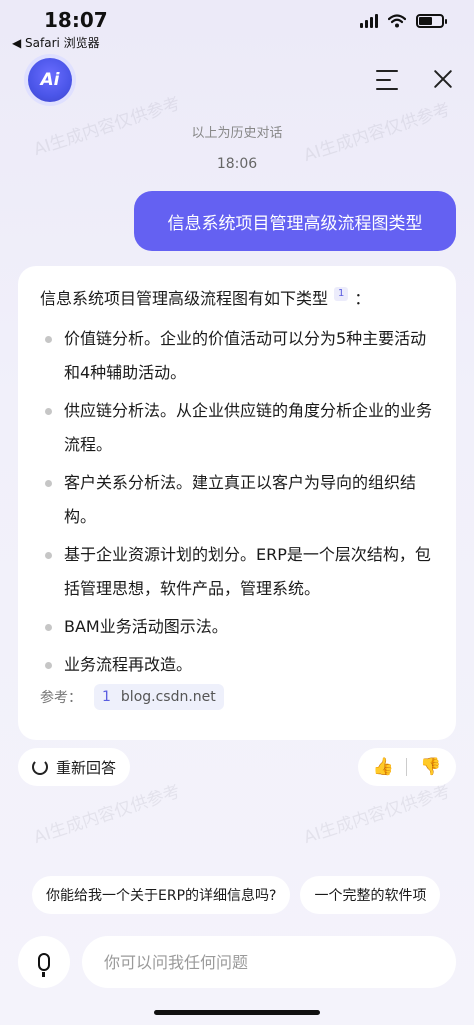  I want to click on answer-intro-text: 信息系统项目管理高级流程图有如下类型, so click(184, 298).